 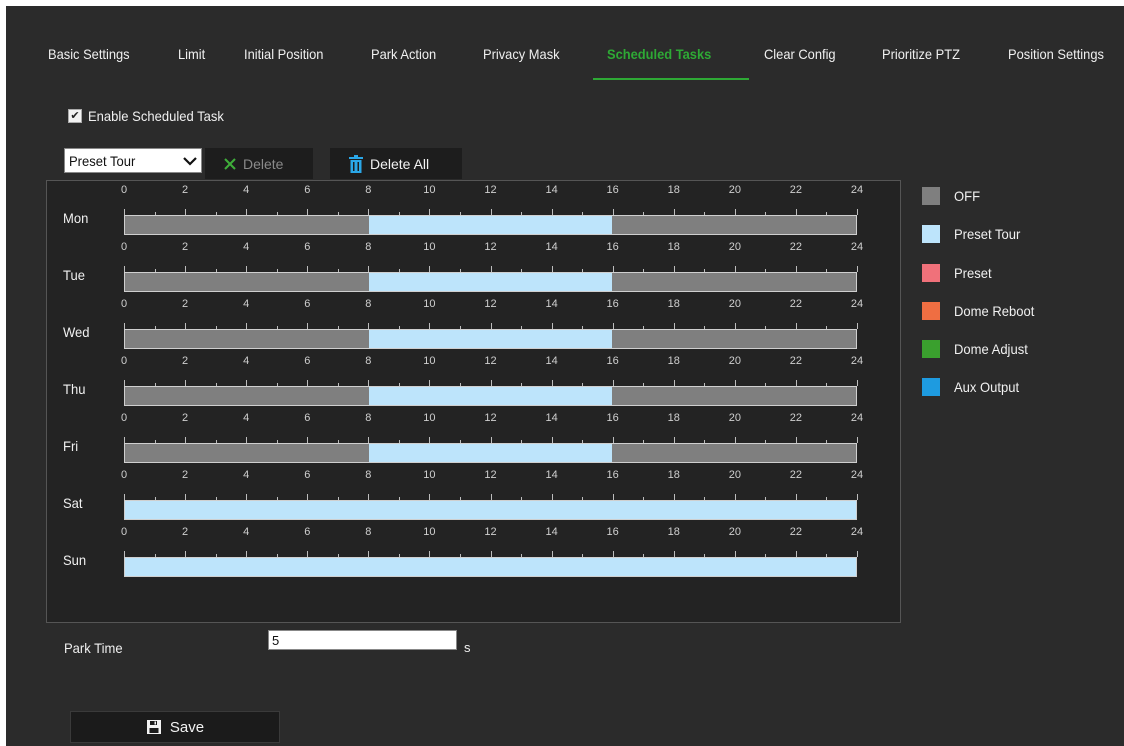 I want to click on tab-scheduled-tasks: Scheduled Tasks, so click(x=659, y=63).